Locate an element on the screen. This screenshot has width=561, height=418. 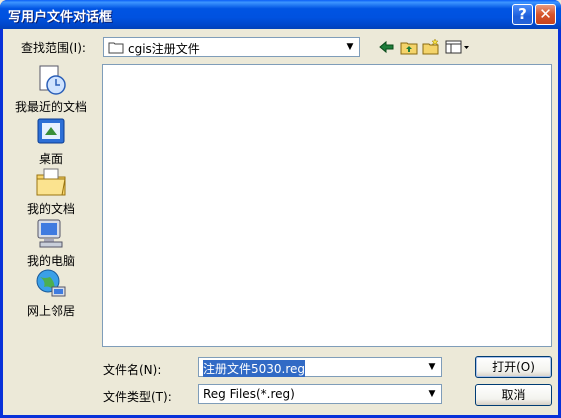
look-in-dropdown: cgis注册文件 ▼ is located at coordinates (231, 47).